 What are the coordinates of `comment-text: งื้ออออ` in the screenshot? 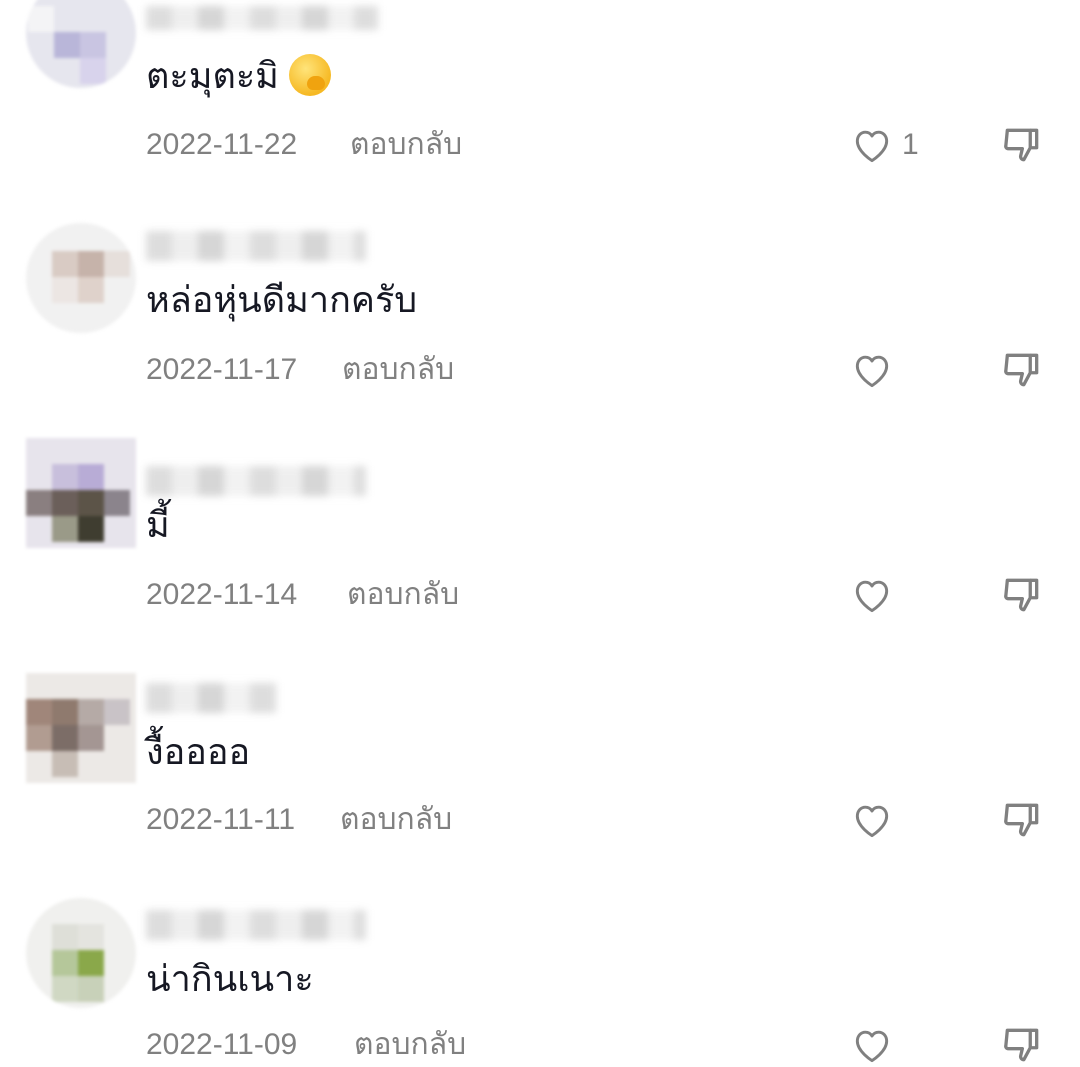 It's located at (198, 752).